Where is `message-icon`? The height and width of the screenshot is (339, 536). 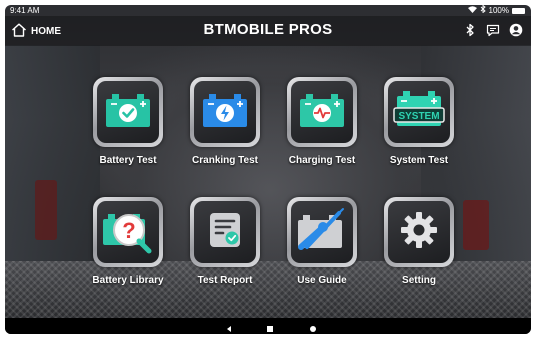
message-icon is located at coordinates (493, 30).